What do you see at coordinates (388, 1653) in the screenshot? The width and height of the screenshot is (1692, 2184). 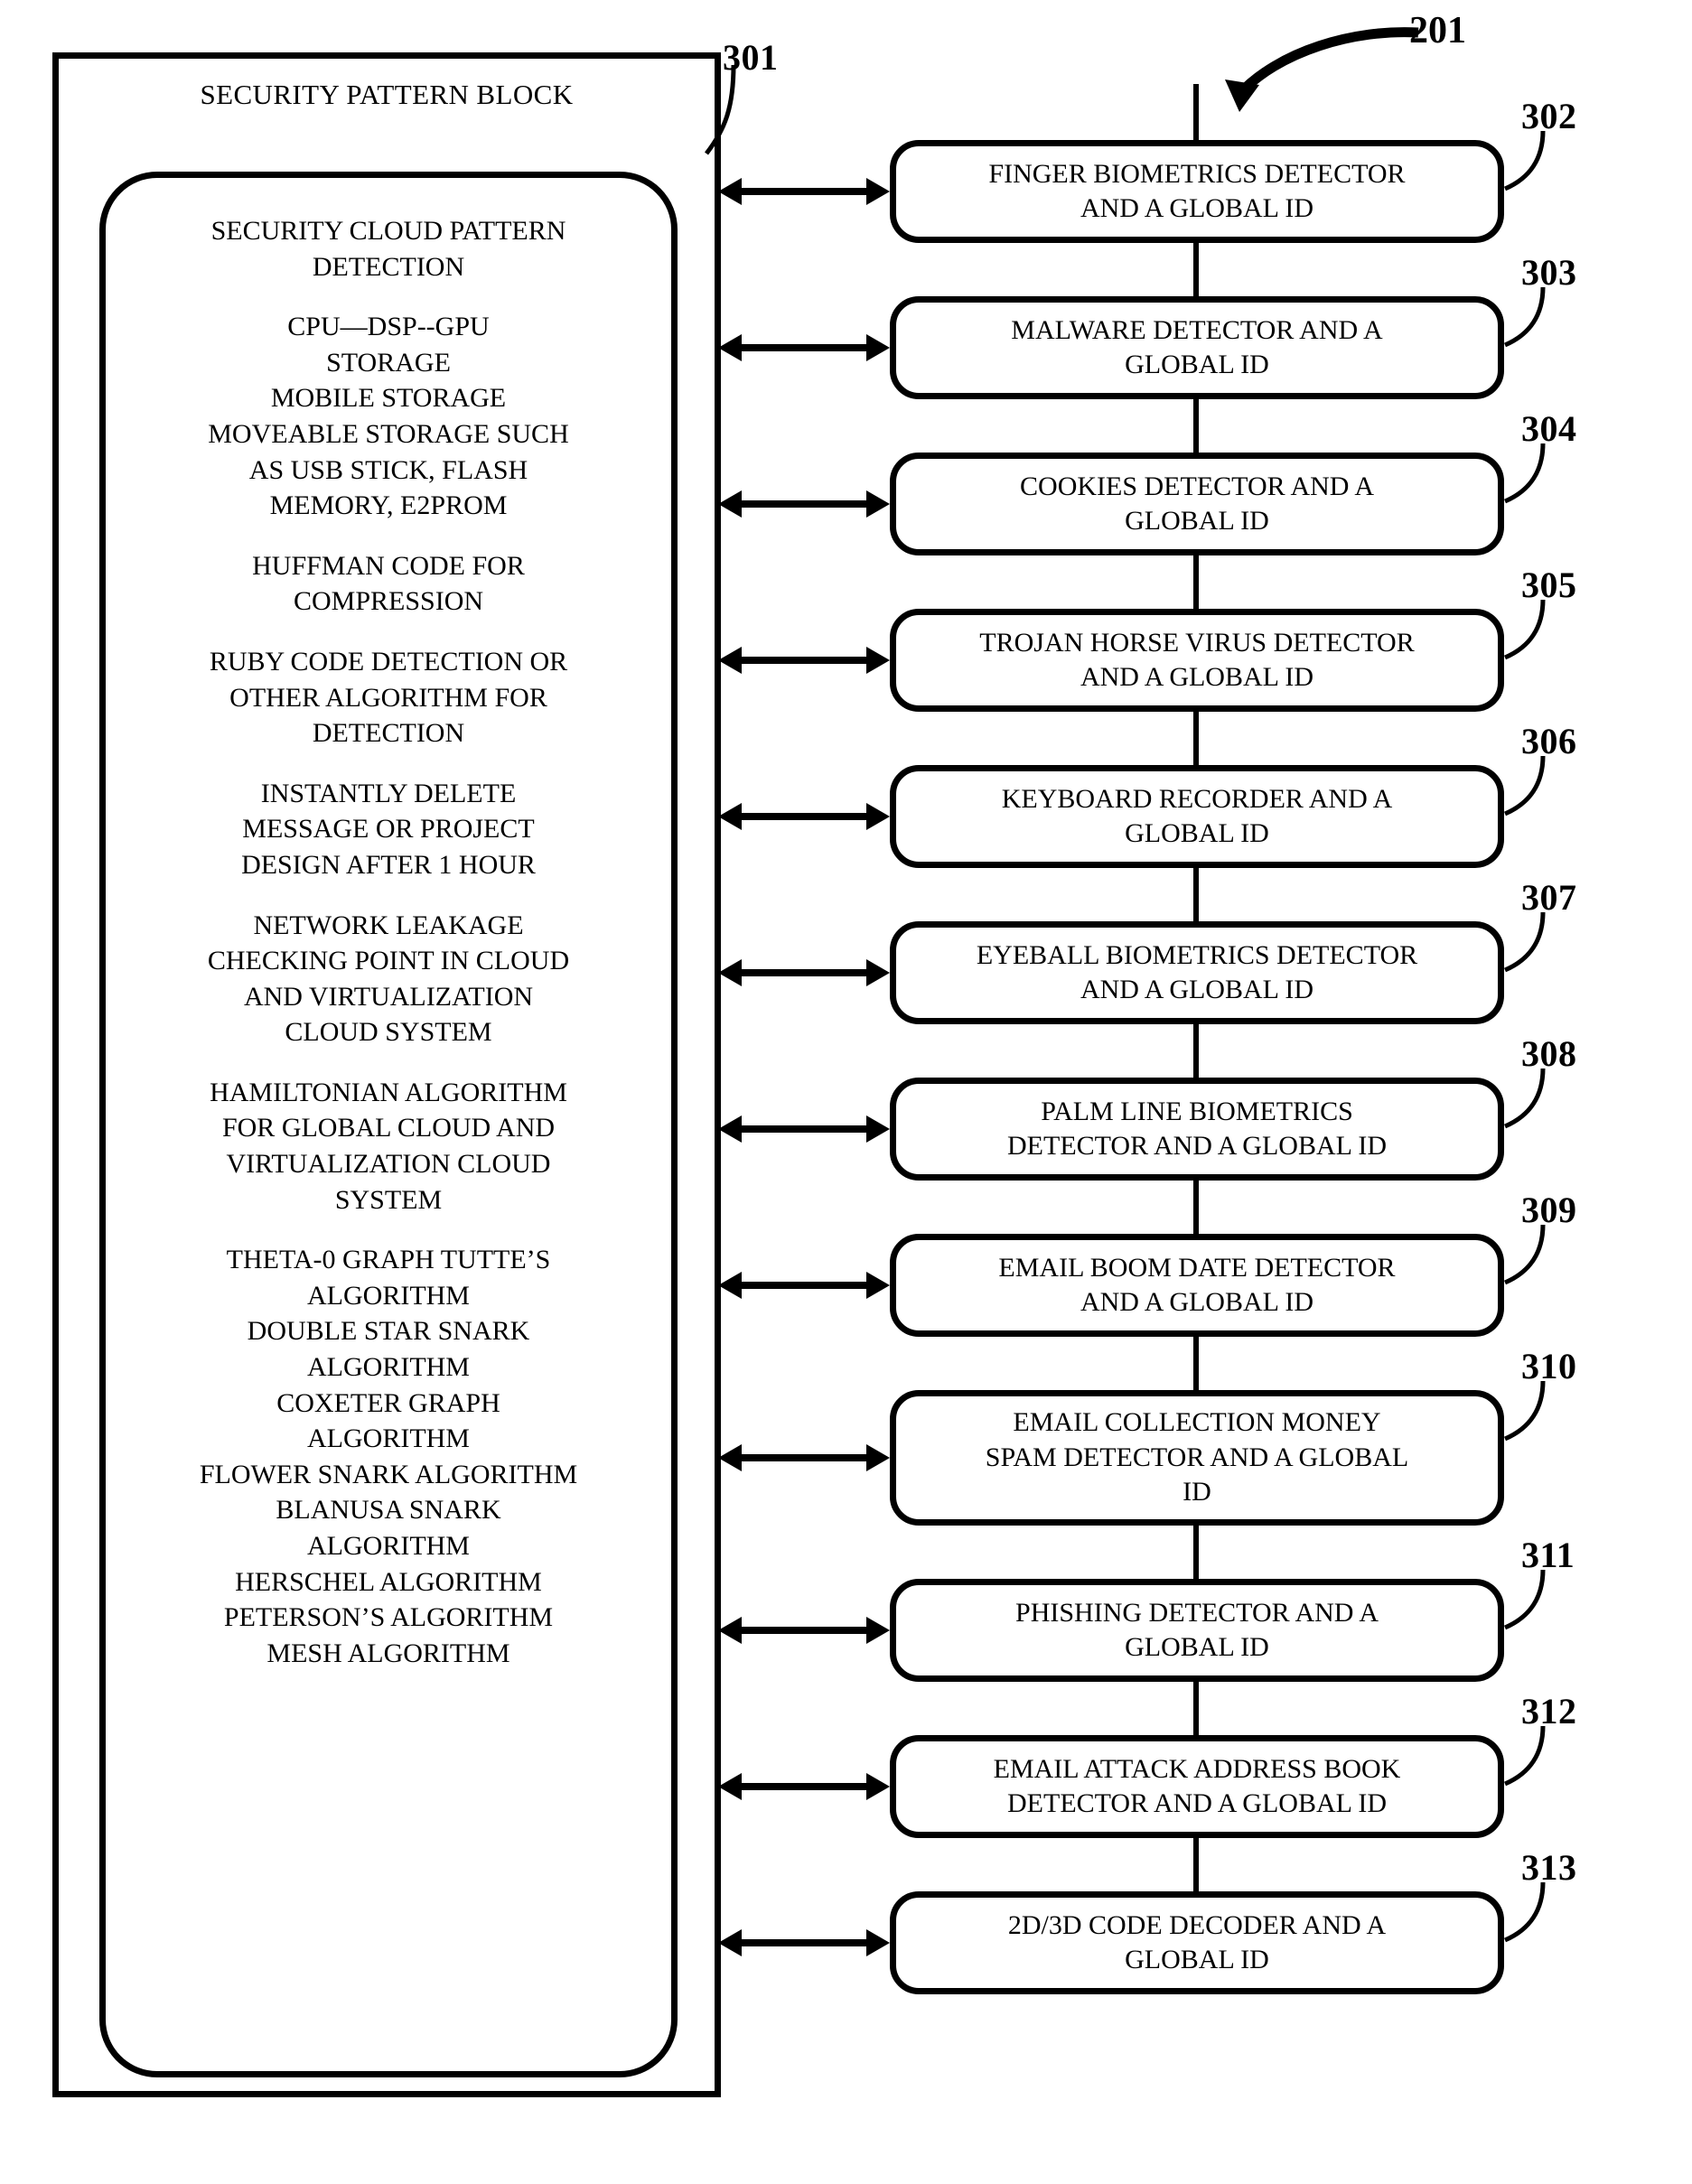 I see `security-block-line: MESH ALGORITHM` at bounding box center [388, 1653].